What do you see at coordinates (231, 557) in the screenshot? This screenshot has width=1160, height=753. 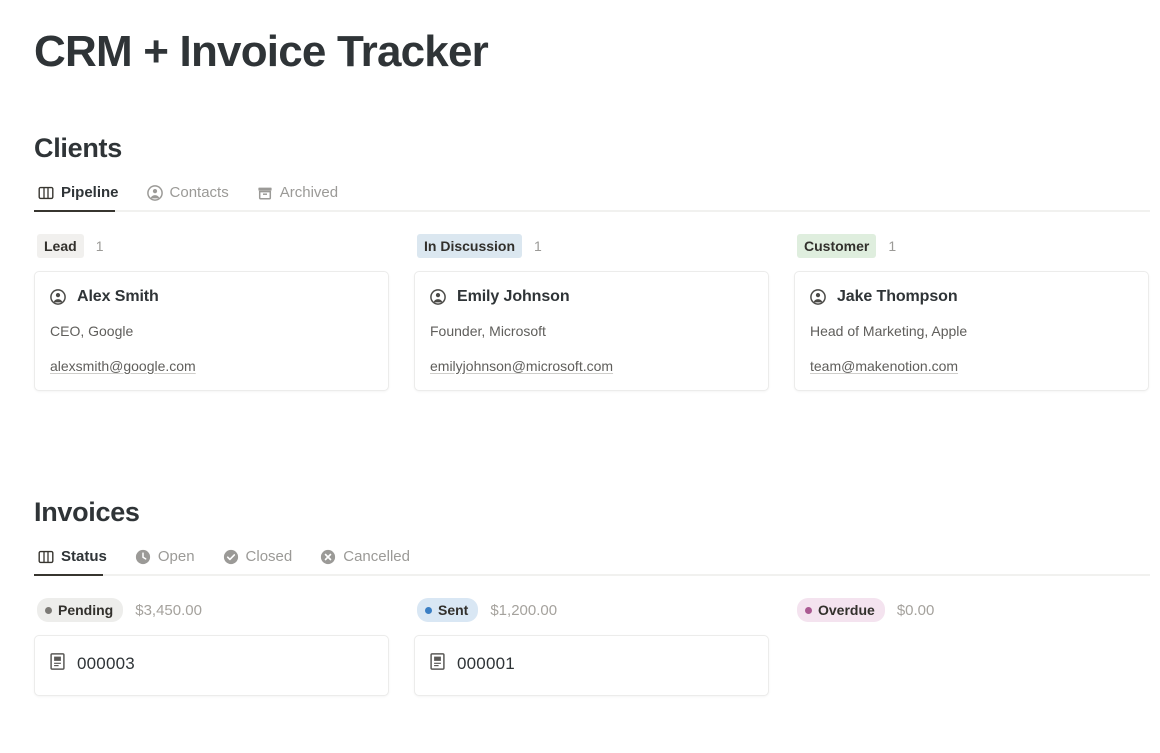 I see `check-circle-icon` at bounding box center [231, 557].